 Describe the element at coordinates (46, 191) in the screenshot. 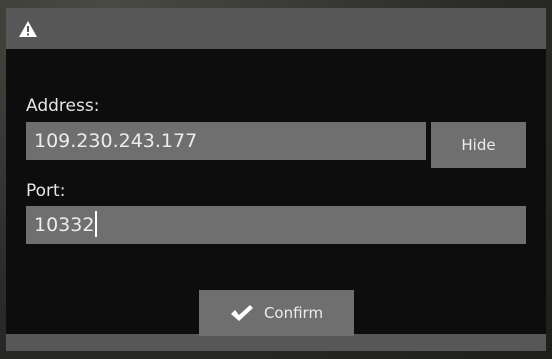

I see `port-label: Port:` at that location.